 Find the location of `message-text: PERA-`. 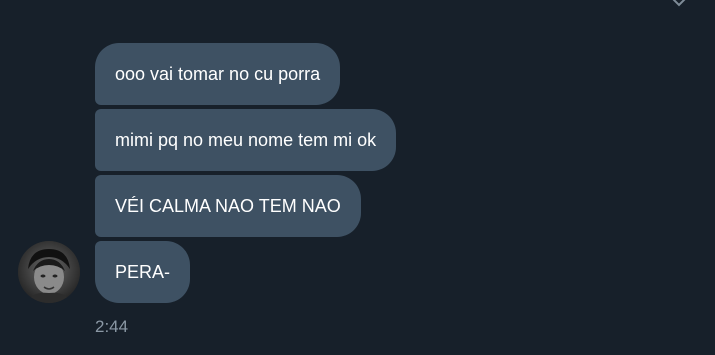

message-text: PERA- is located at coordinates (143, 272).